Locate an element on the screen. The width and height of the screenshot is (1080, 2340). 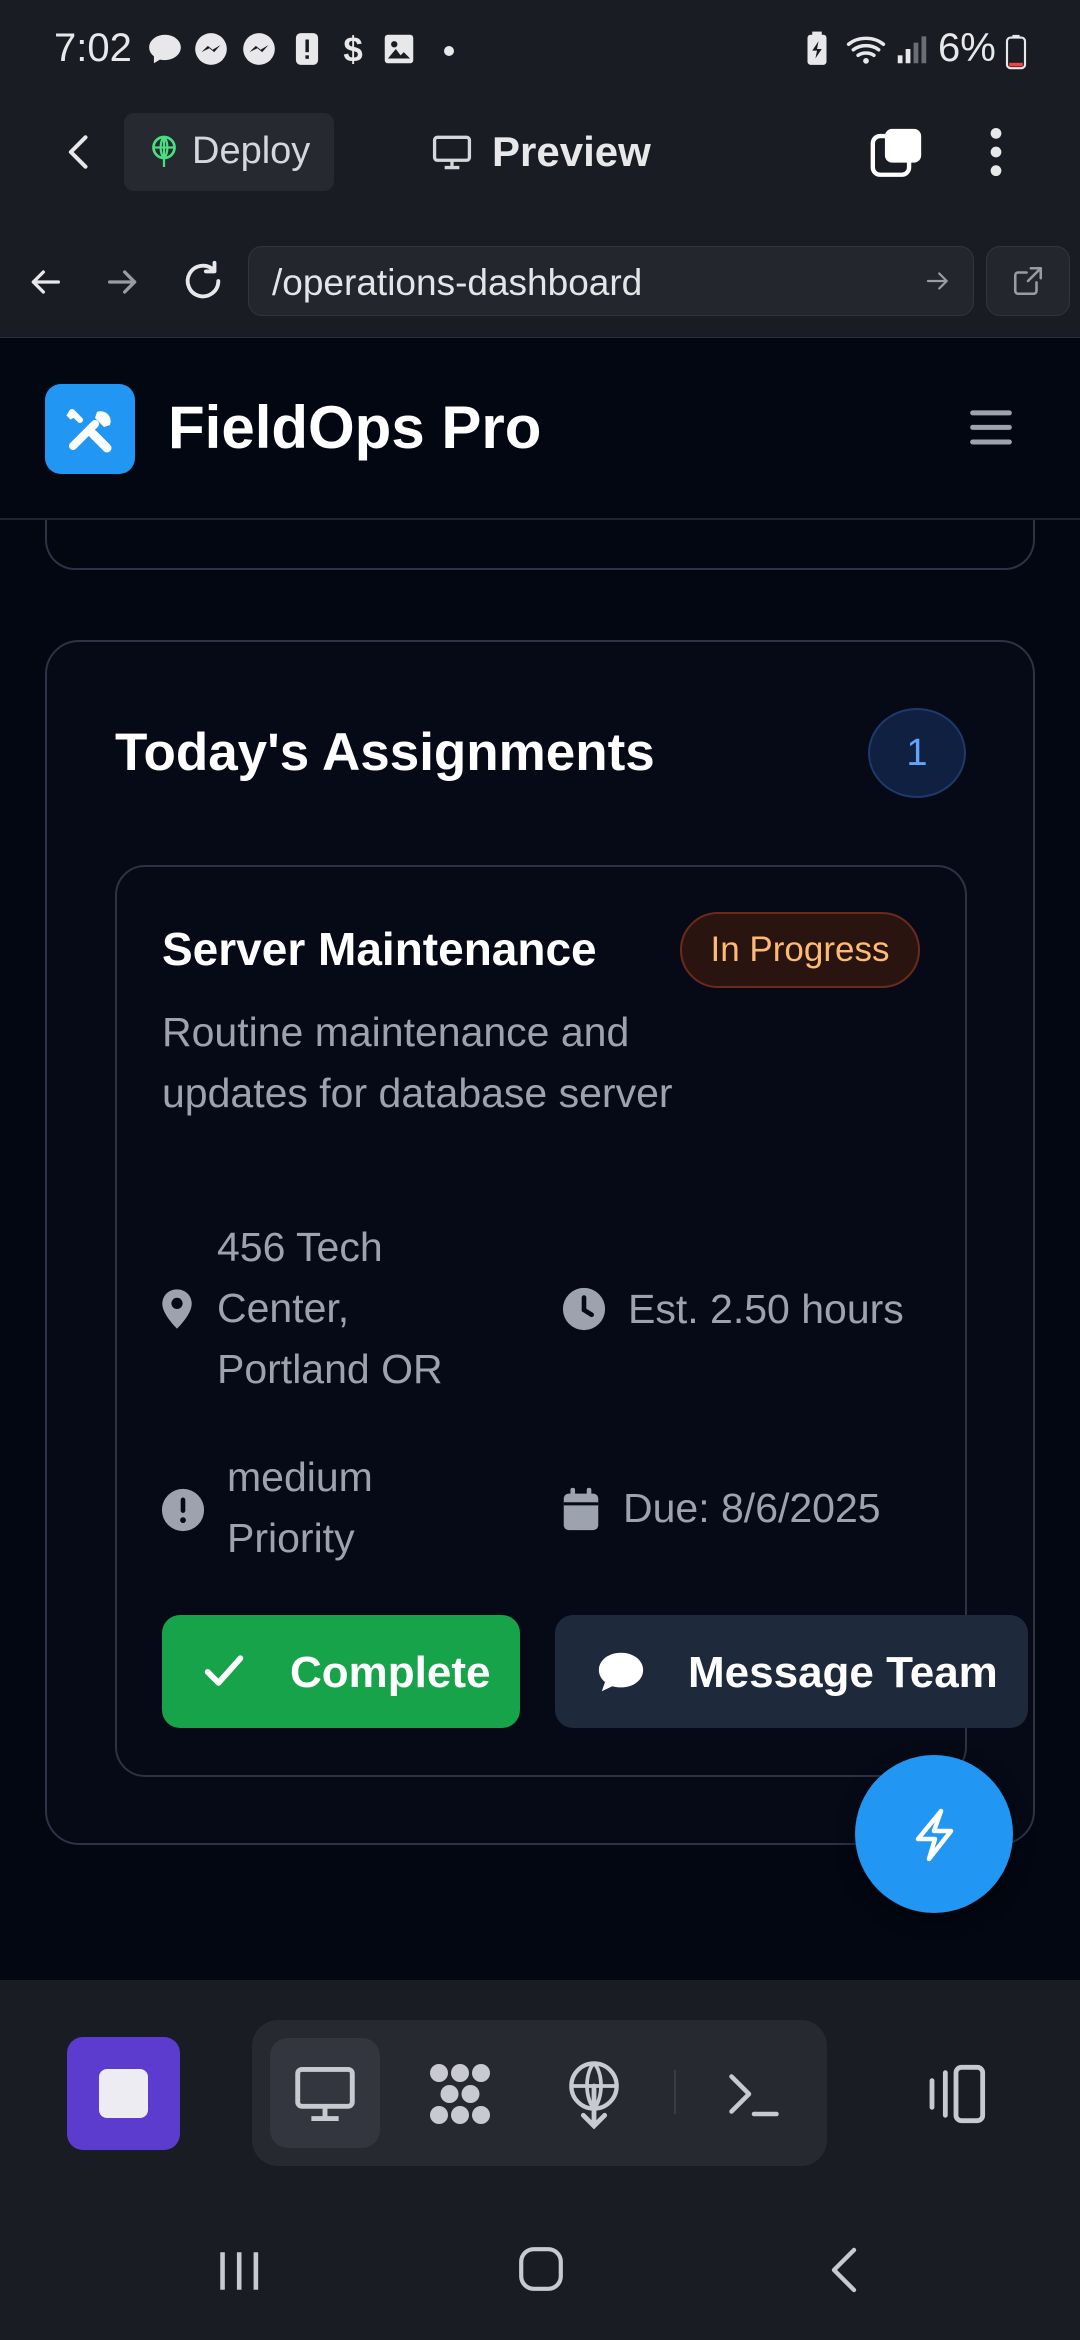
message-bubble-icon is located at coordinates (621, 1672).